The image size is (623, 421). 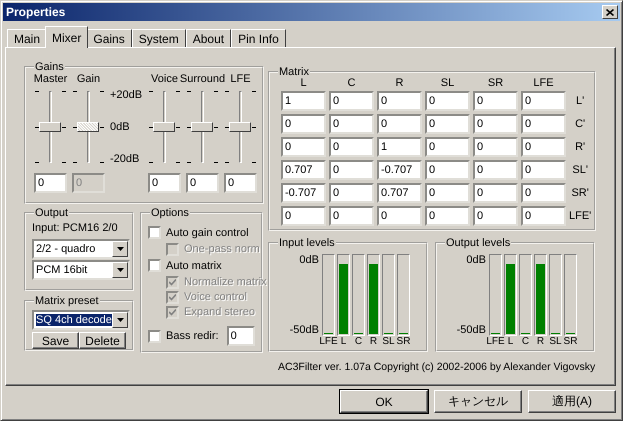 I want to click on group-title: Output, so click(x=52, y=213).